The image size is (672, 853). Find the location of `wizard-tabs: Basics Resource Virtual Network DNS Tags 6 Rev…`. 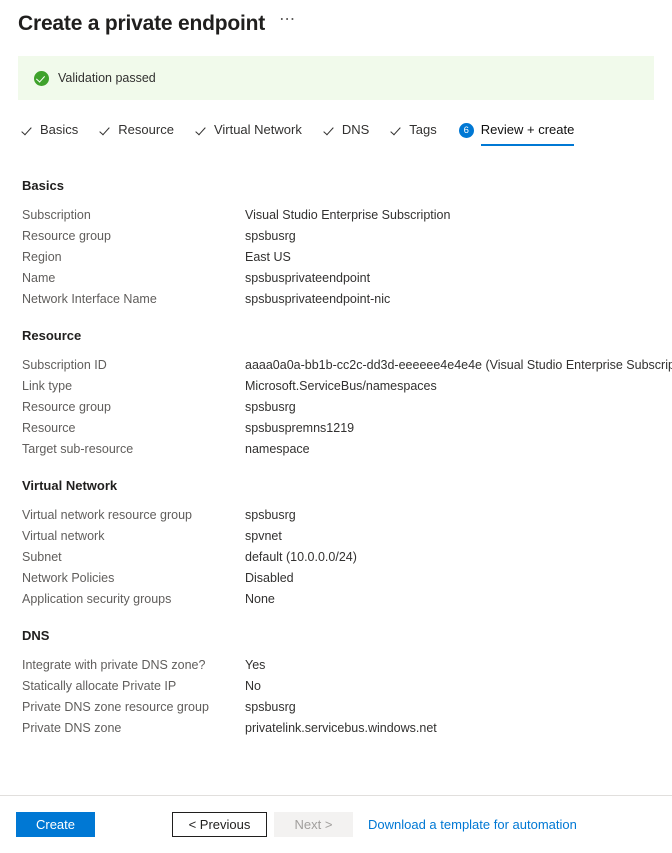

wizard-tabs: Basics Resource Virtual Network DNS Tags 6 Rev… is located at coordinates (309, 134).